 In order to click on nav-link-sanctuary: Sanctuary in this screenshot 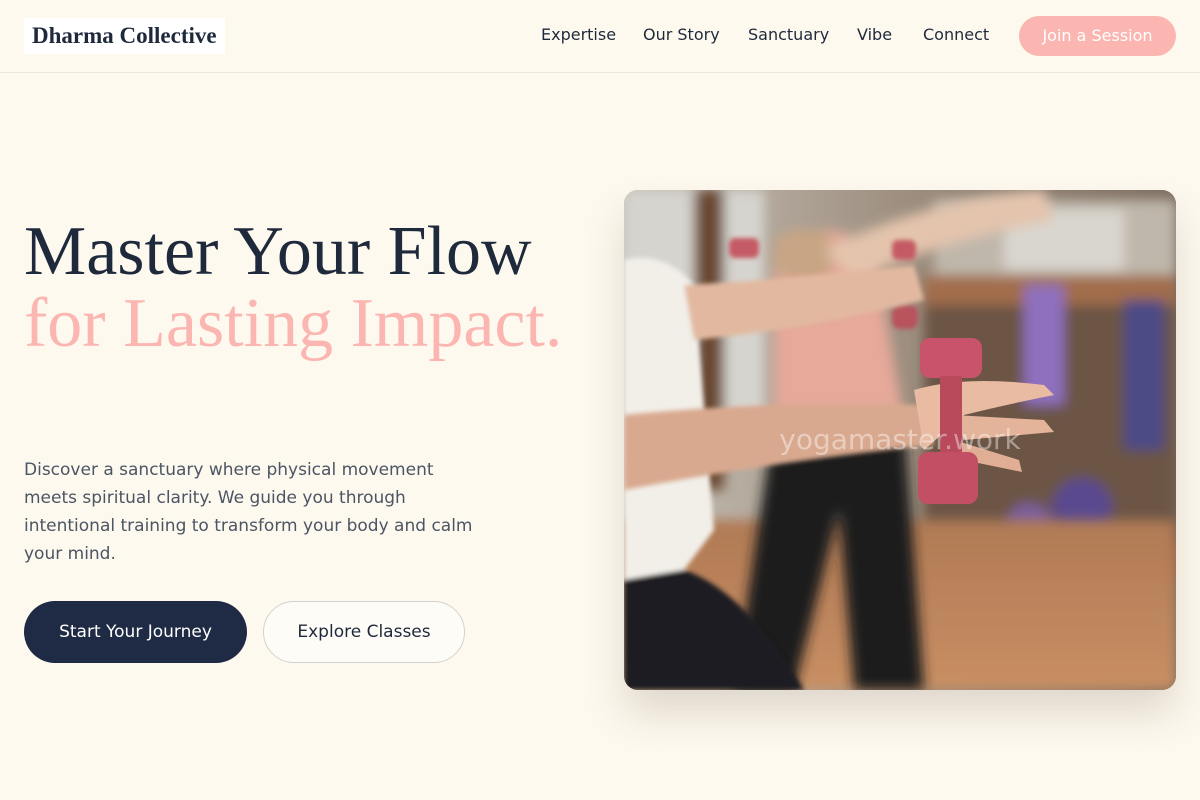, I will do `click(788, 35)`.